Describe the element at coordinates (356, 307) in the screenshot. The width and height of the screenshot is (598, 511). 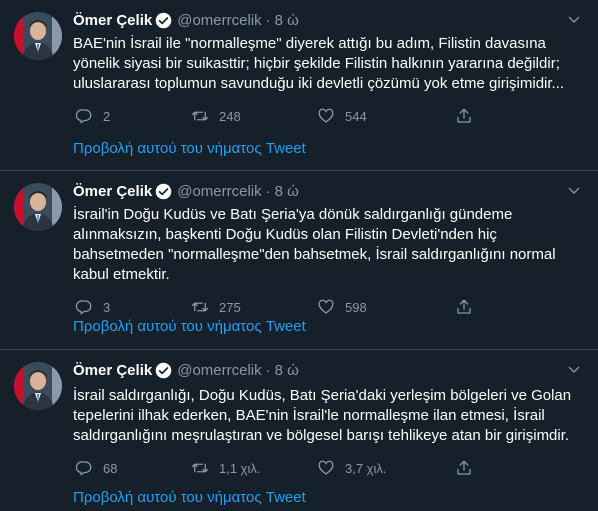
I see `like-count: 598` at that location.